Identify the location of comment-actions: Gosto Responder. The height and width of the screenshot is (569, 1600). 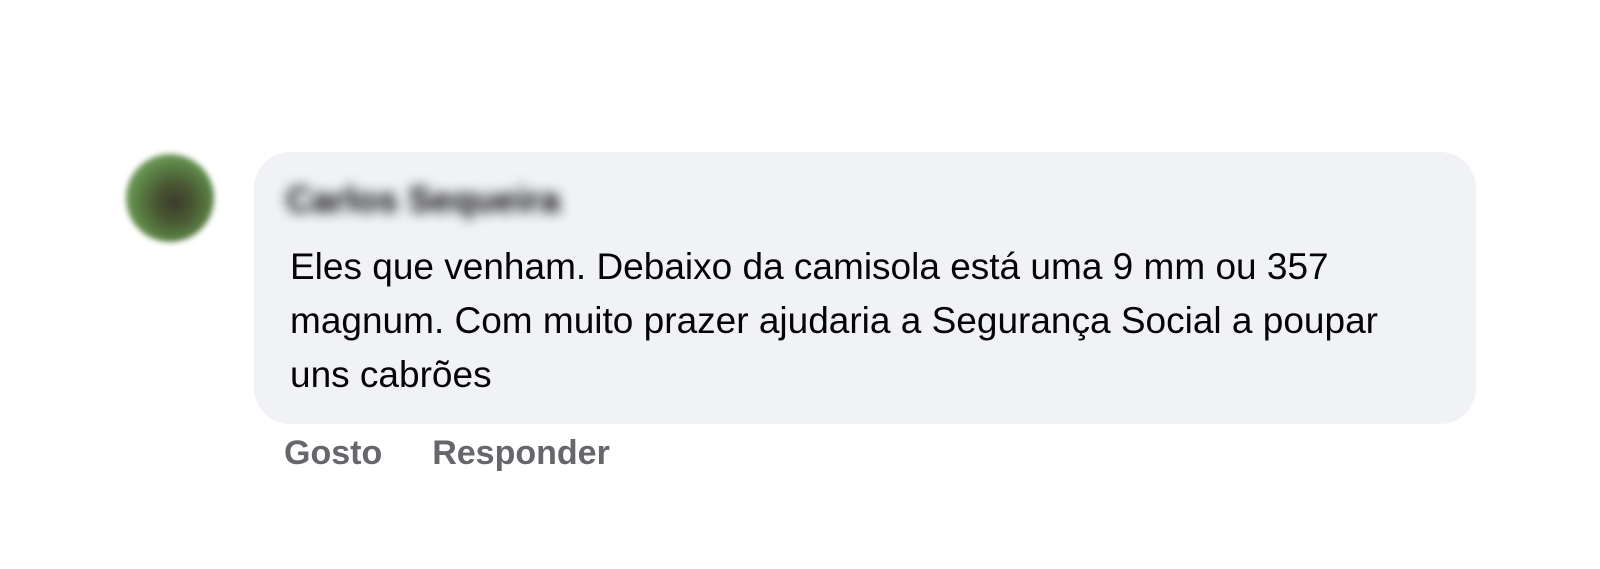
(447, 453).